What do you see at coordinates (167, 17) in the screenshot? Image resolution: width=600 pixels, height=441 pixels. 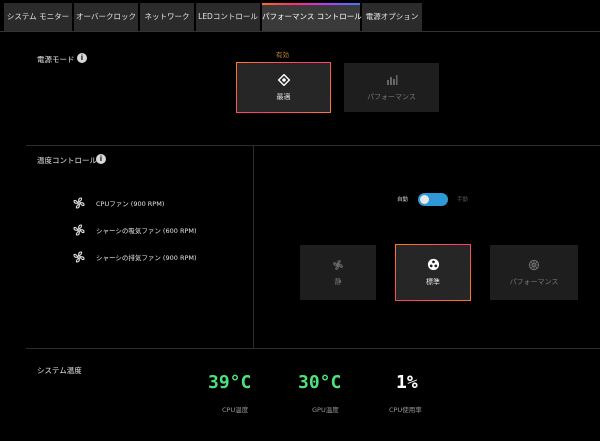 I see `tab-network: ネットワーク` at bounding box center [167, 17].